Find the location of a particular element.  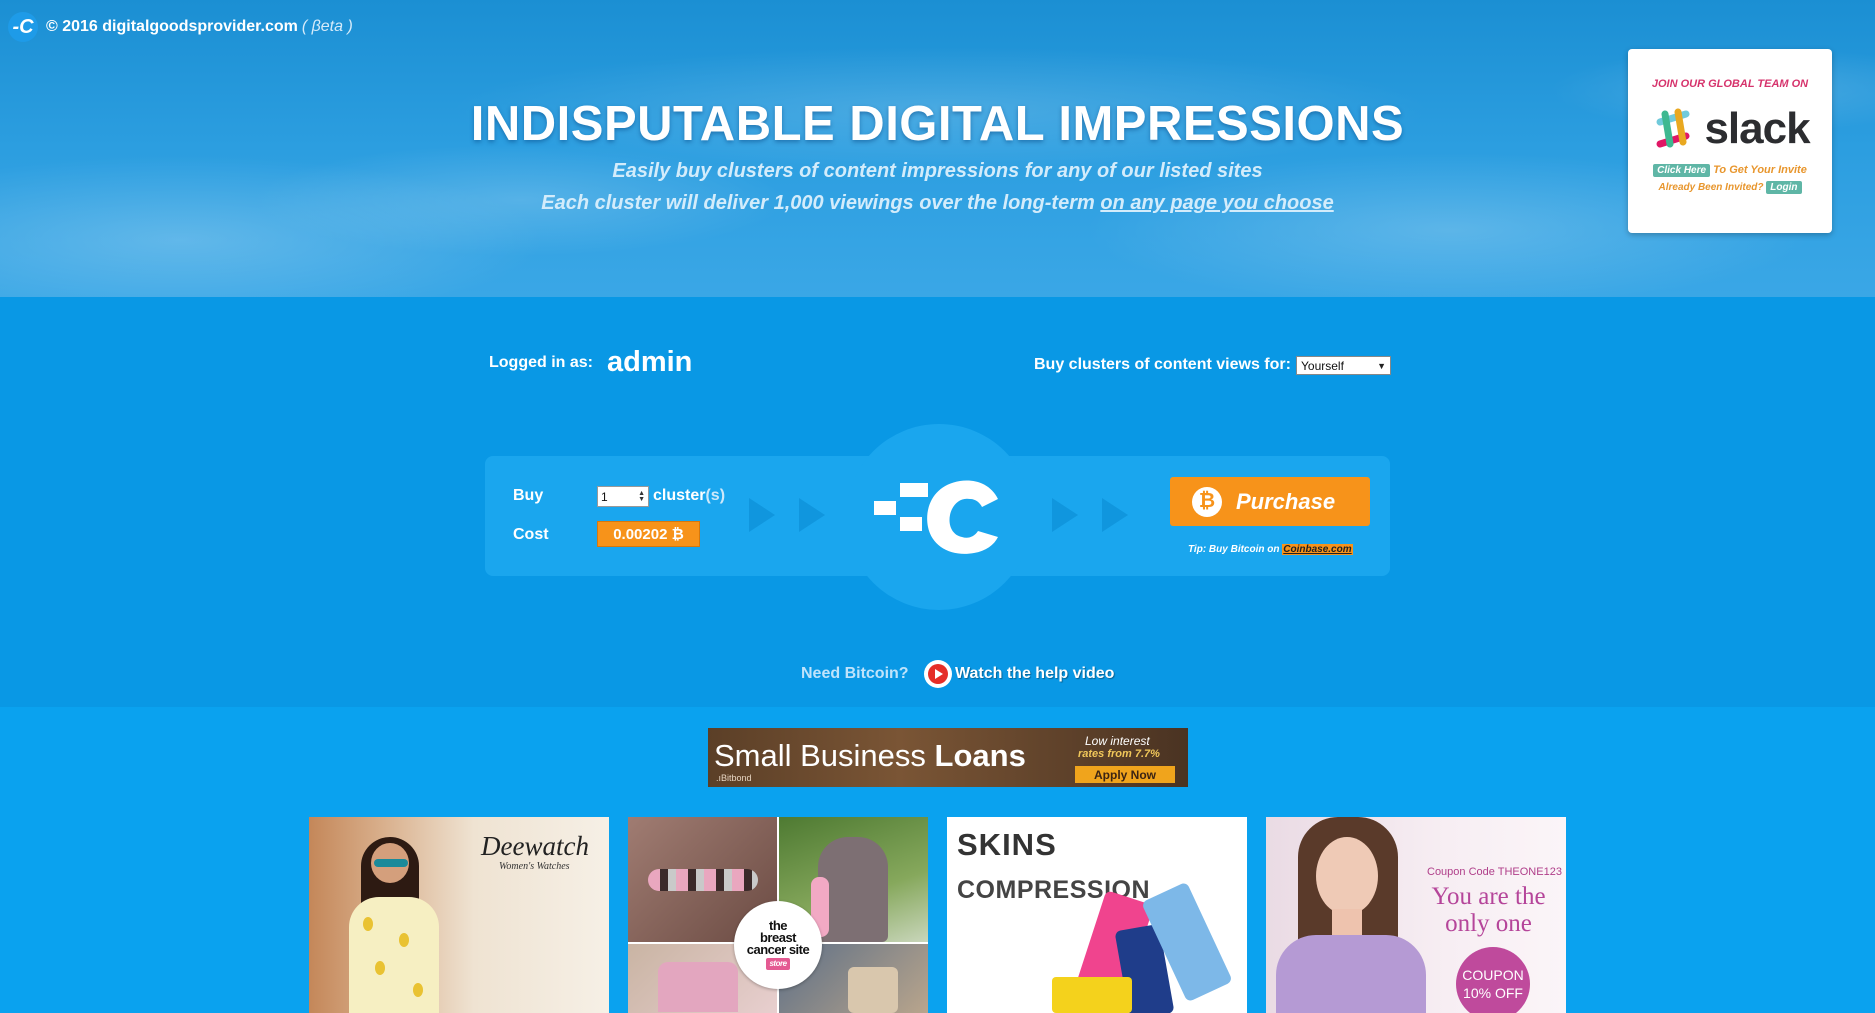

cluster-label: cluster(s) is located at coordinates (689, 496).